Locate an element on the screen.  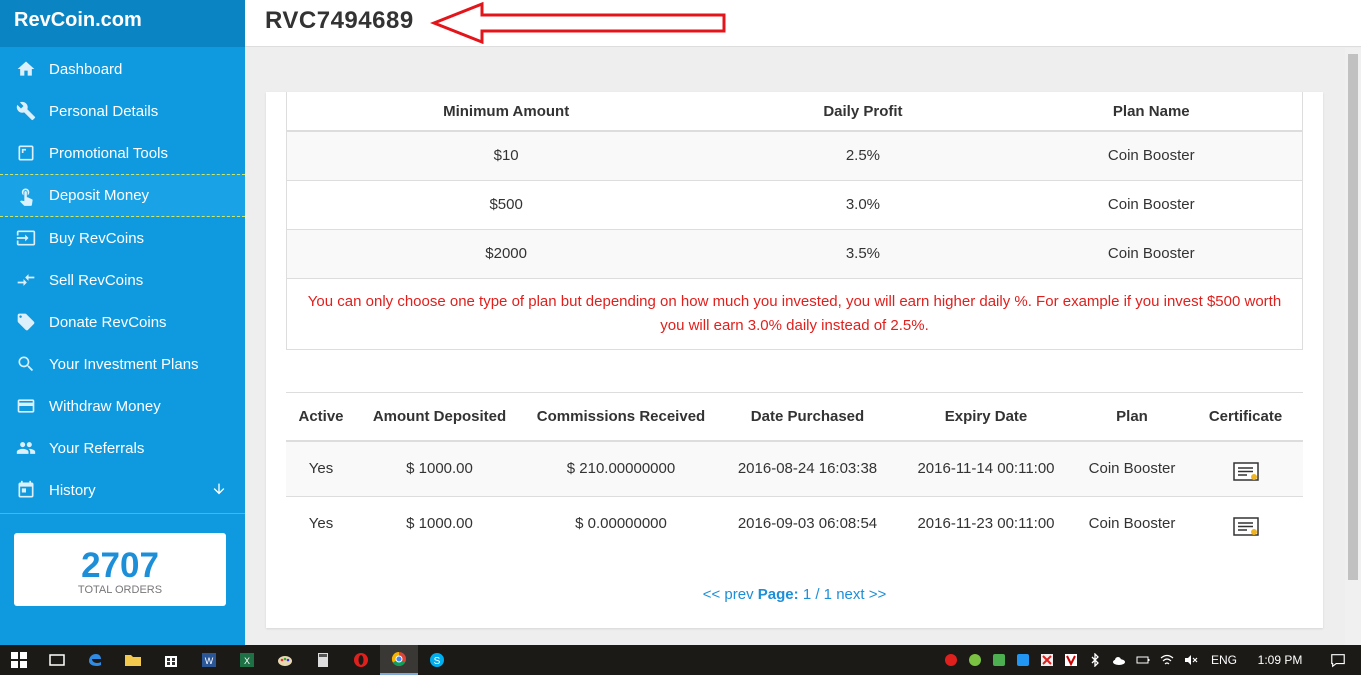
task-view-icon is located at coordinates (57, 660).